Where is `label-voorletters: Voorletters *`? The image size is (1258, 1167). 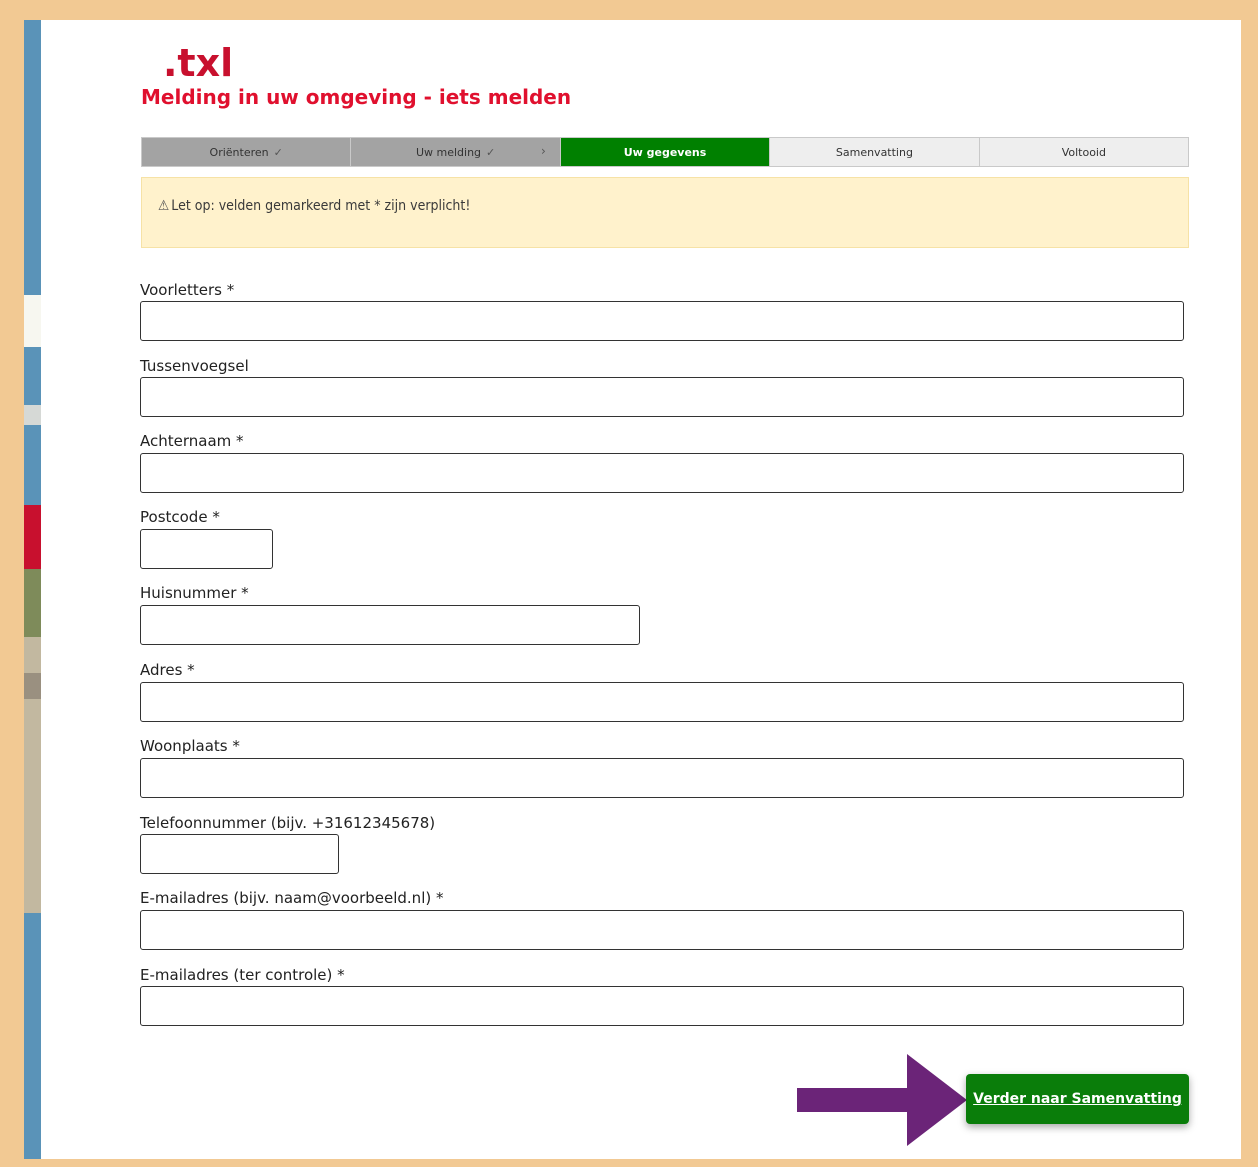 label-voorletters: Voorletters * is located at coordinates (187, 290).